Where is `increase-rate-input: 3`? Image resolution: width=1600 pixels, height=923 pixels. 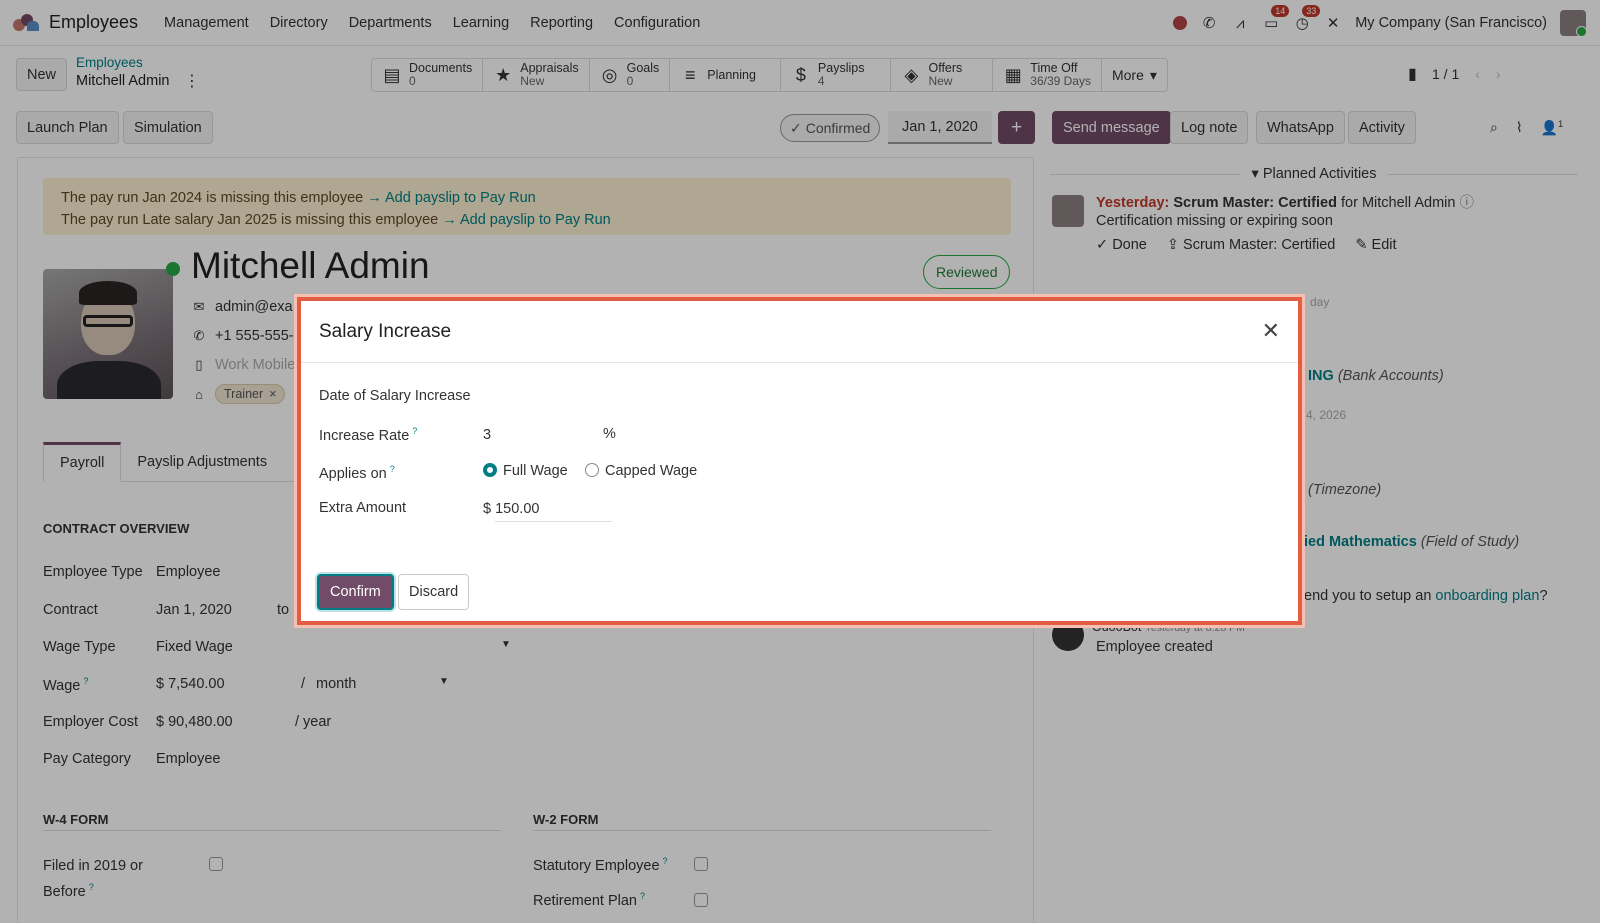
increase-rate-input: 3 is located at coordinates (487, 435).